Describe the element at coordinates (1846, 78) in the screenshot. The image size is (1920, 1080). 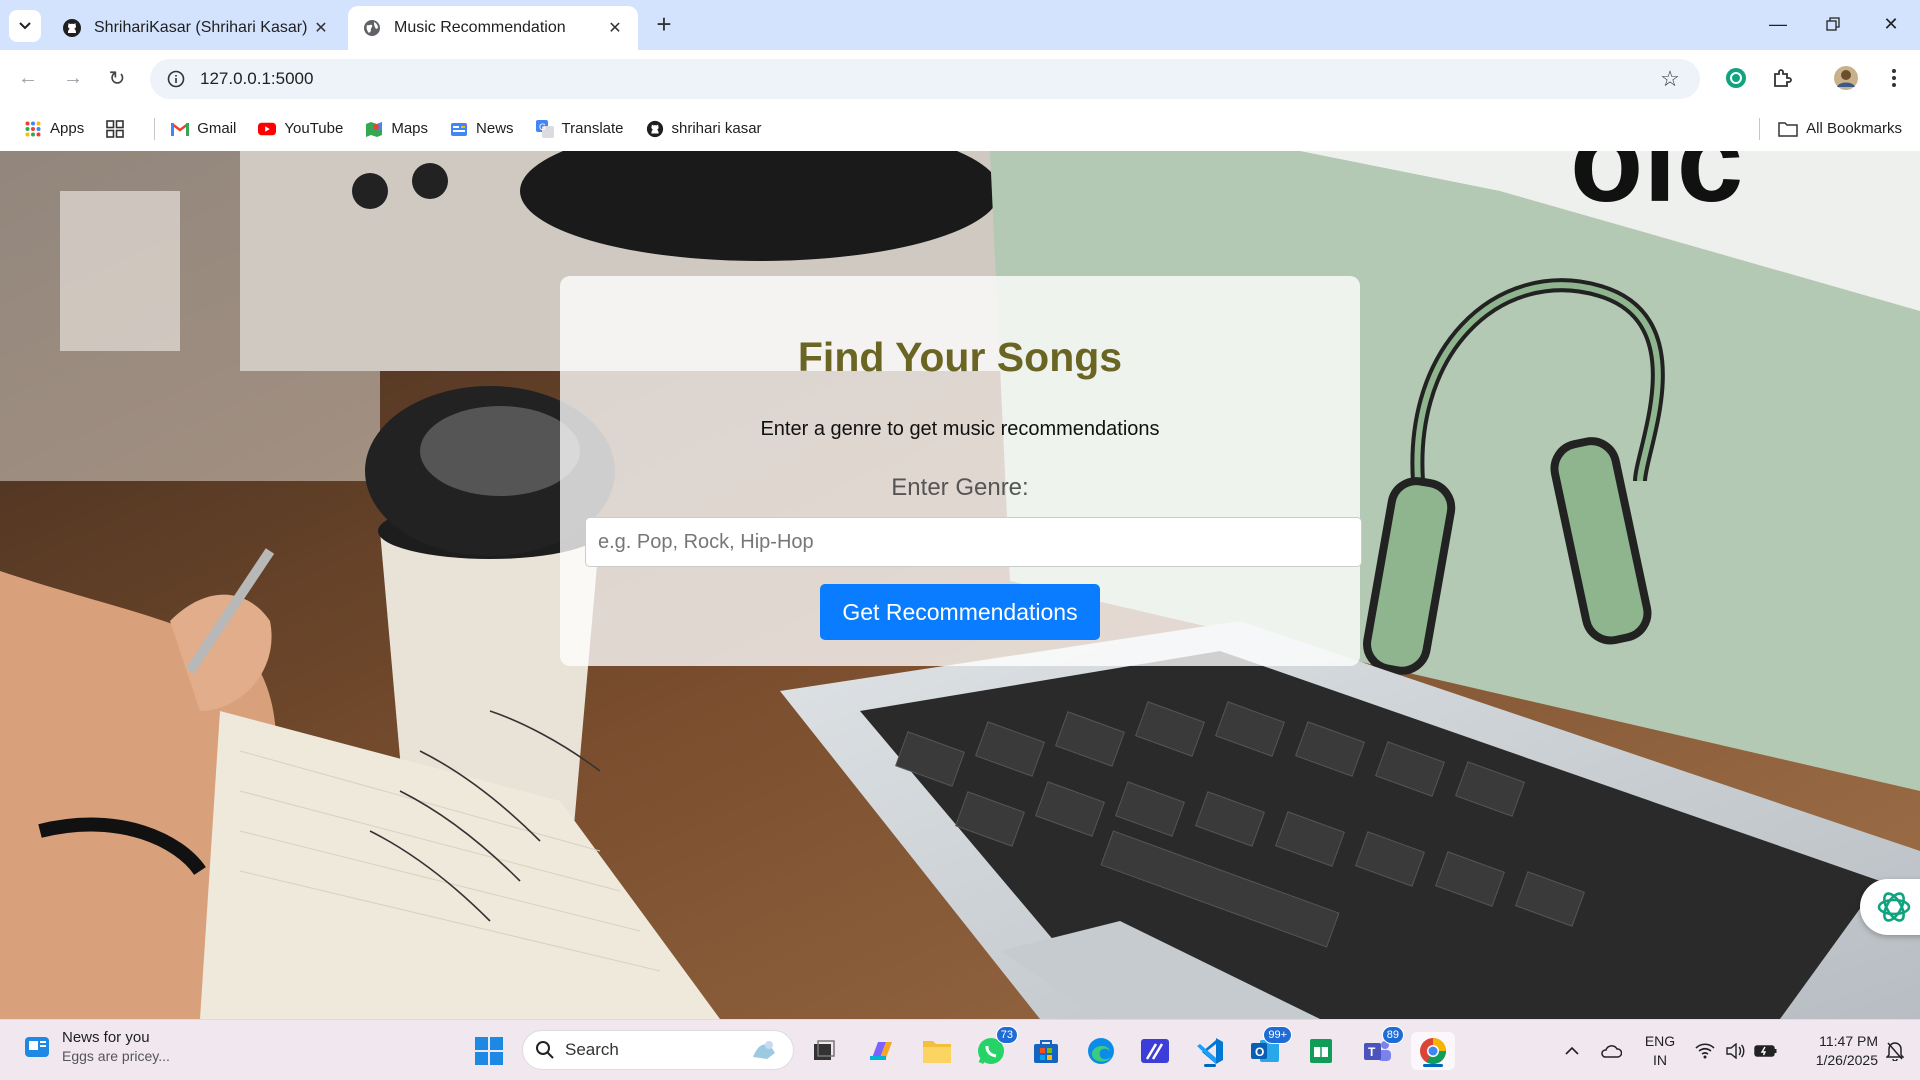
I see `profile-avatar` at that location.